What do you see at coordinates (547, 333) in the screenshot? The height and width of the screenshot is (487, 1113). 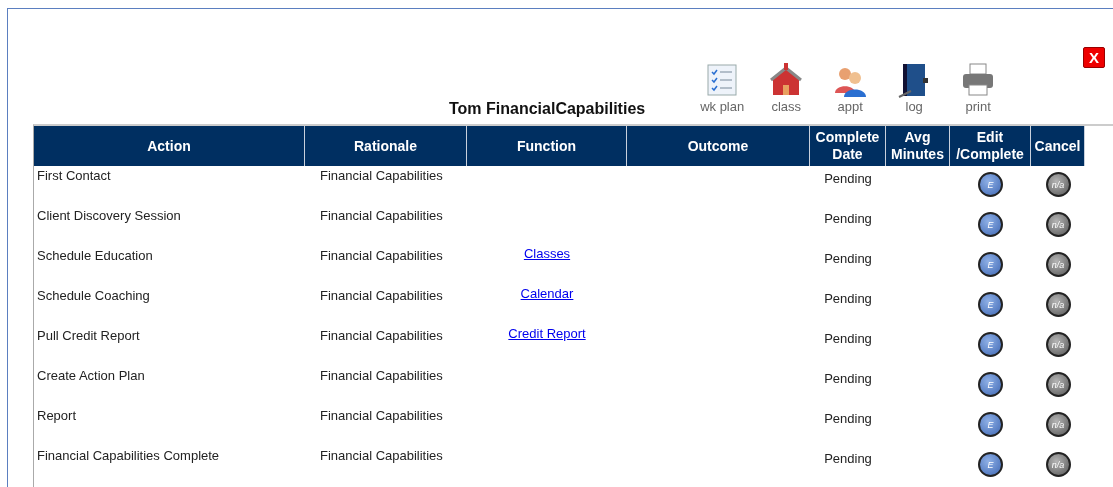 I see `function-link: Credit Report` at bounding box center [547, 333].